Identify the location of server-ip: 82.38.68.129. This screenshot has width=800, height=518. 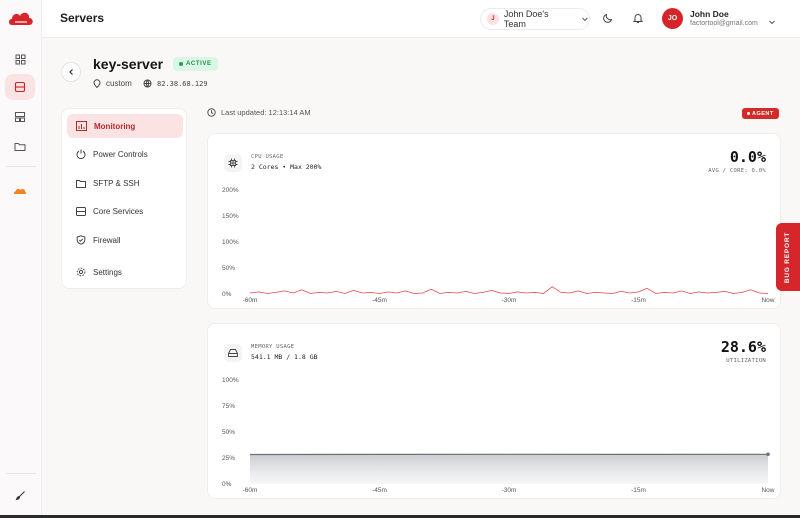
(175, 83).